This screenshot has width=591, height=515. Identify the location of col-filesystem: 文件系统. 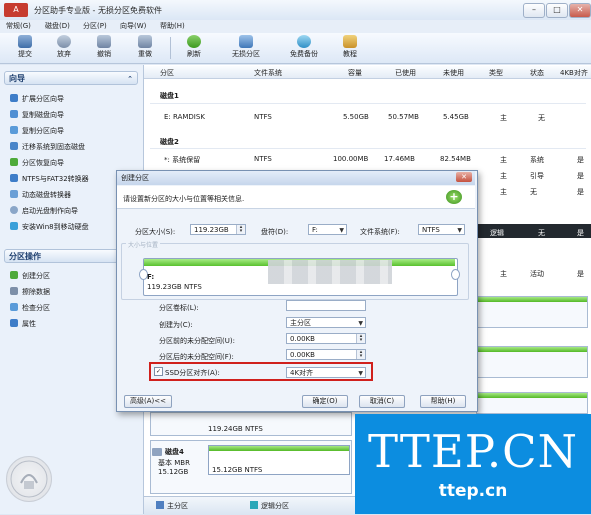
(268, 73).